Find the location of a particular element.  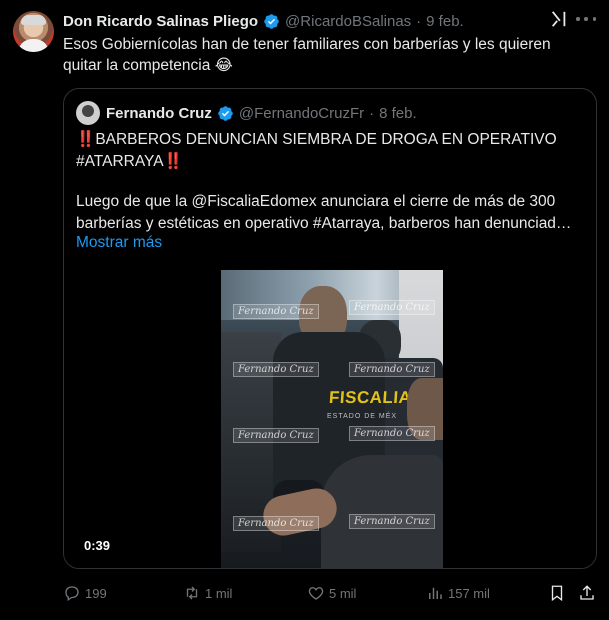

like-count: 5 mil is located at coordinates (343, 593).